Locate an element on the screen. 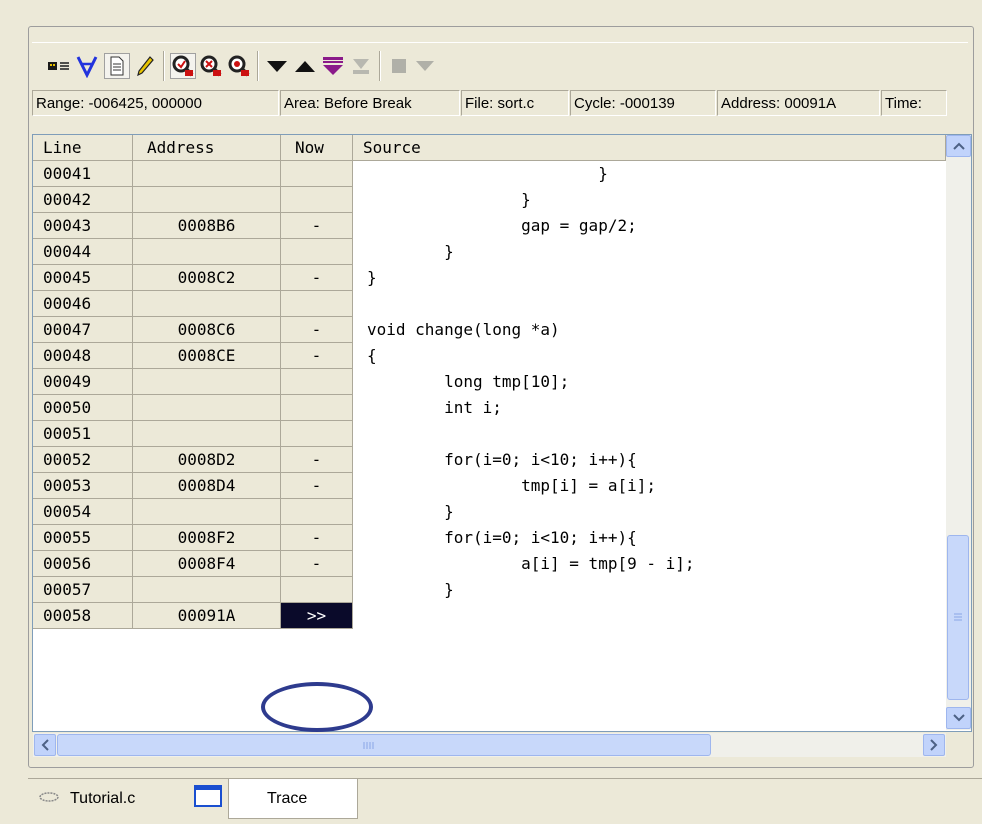 This screenshot has height=824, width=982. source-cell: for(i=0; i<10; i++){ is located at coordinates (649, 538).